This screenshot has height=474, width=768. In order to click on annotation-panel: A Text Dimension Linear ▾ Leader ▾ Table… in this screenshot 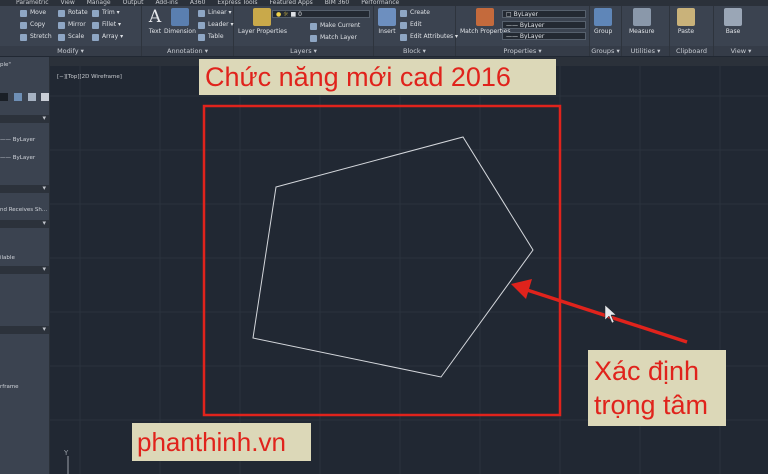, I will do `click(188, 31)`.